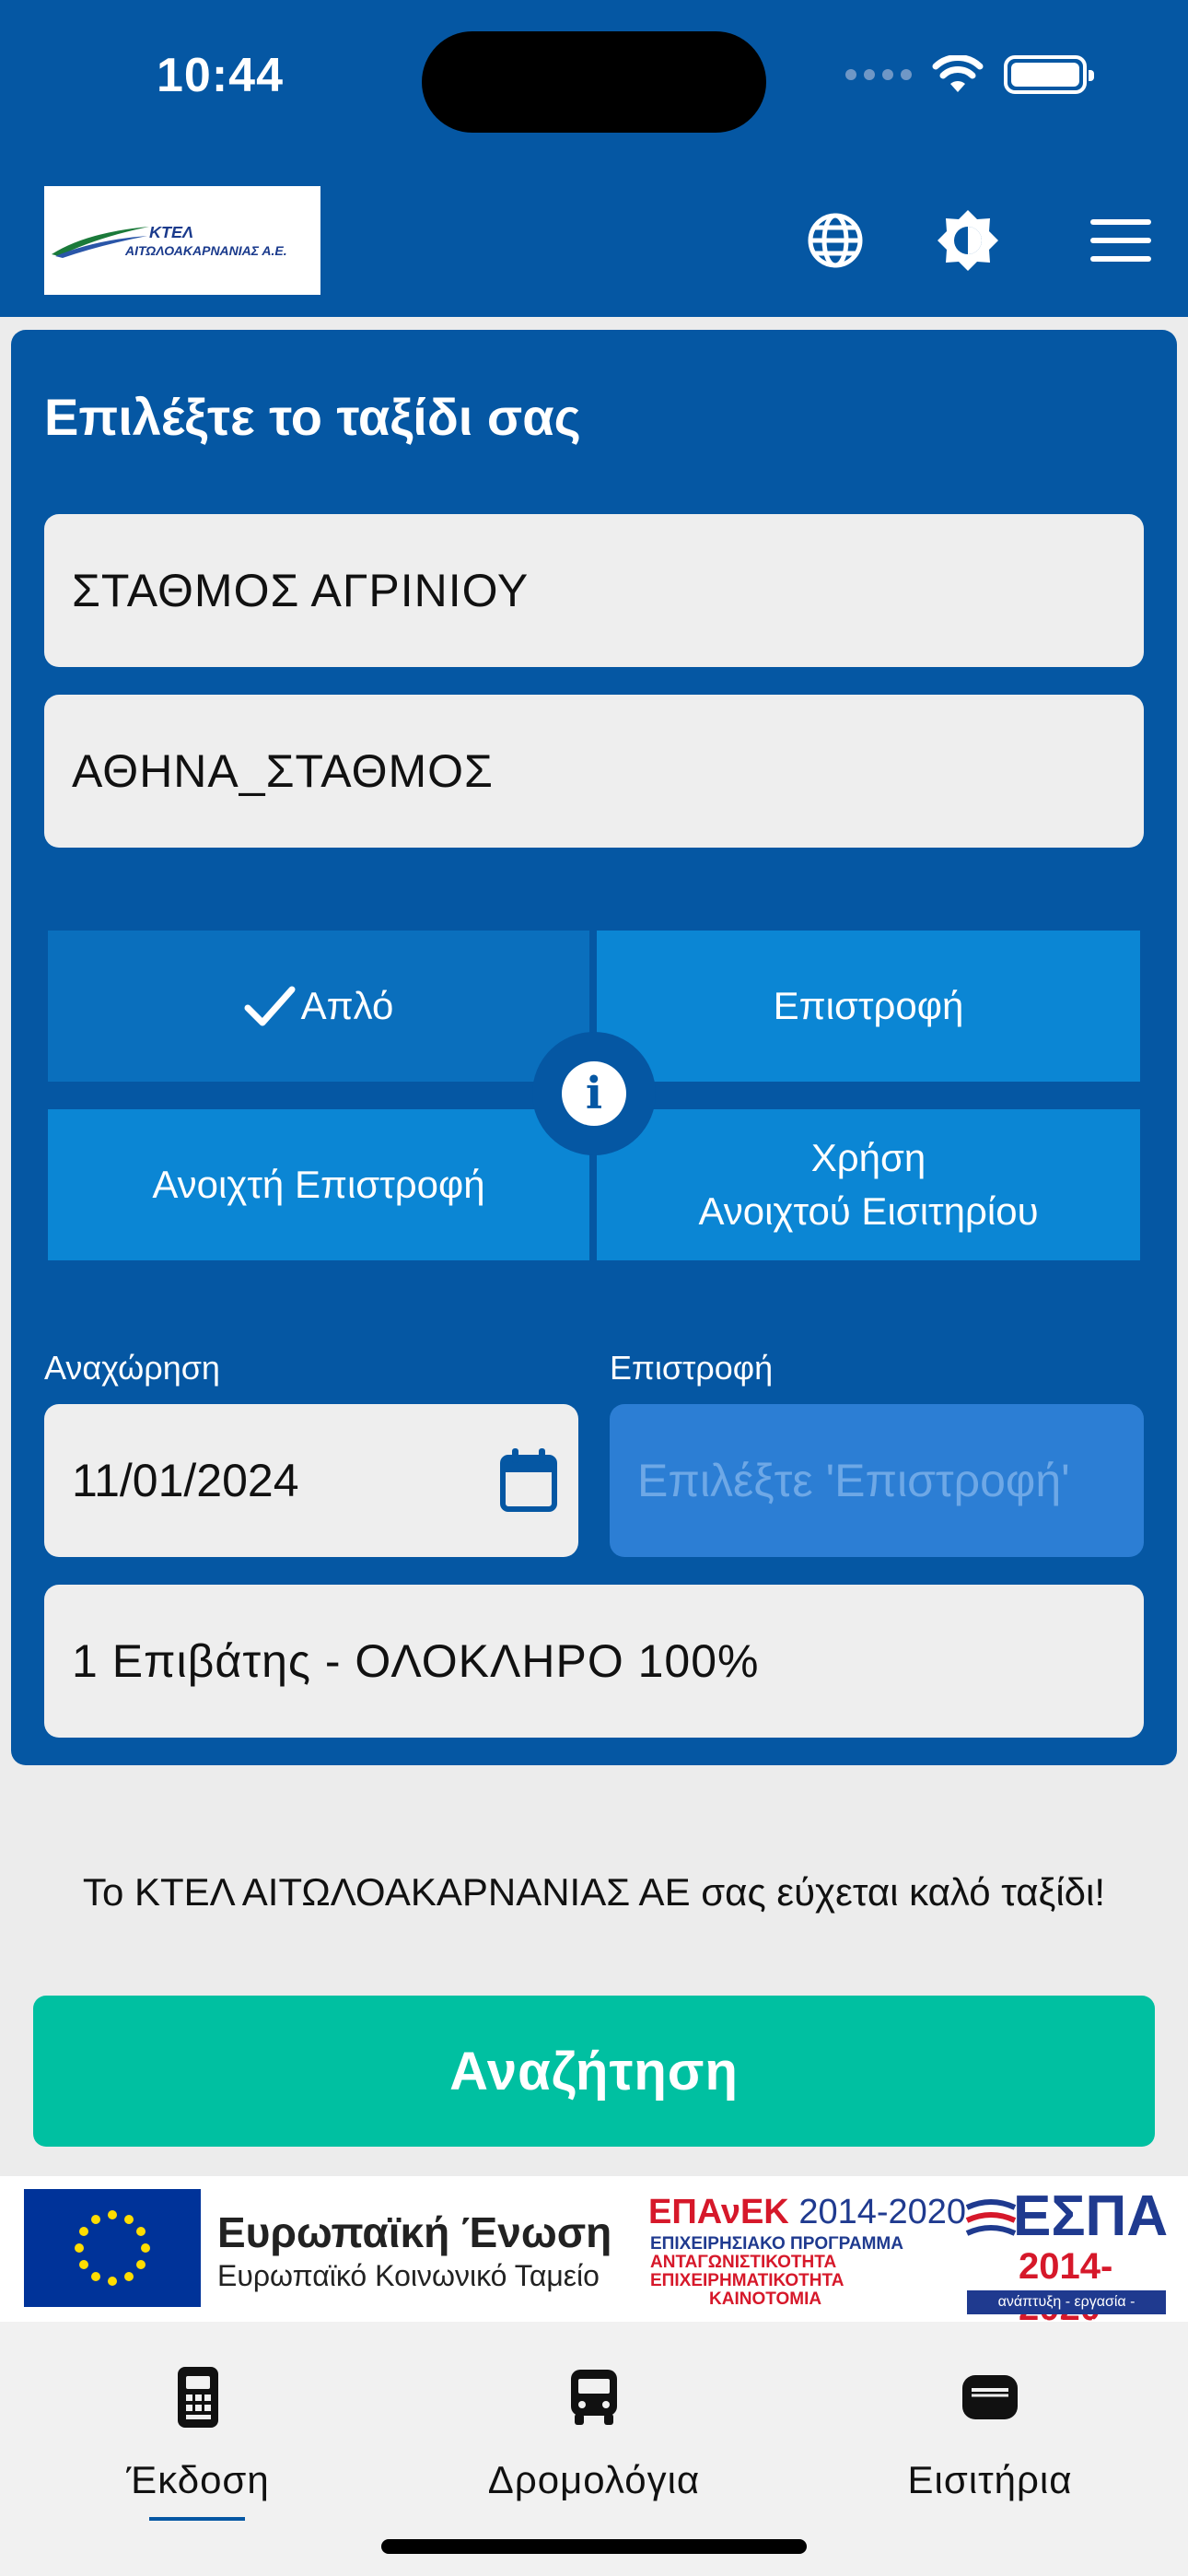  What do you see at coordinates (958, 73) in the screenshot?
I see `wifi-icon` at bounding box center [958, 73].